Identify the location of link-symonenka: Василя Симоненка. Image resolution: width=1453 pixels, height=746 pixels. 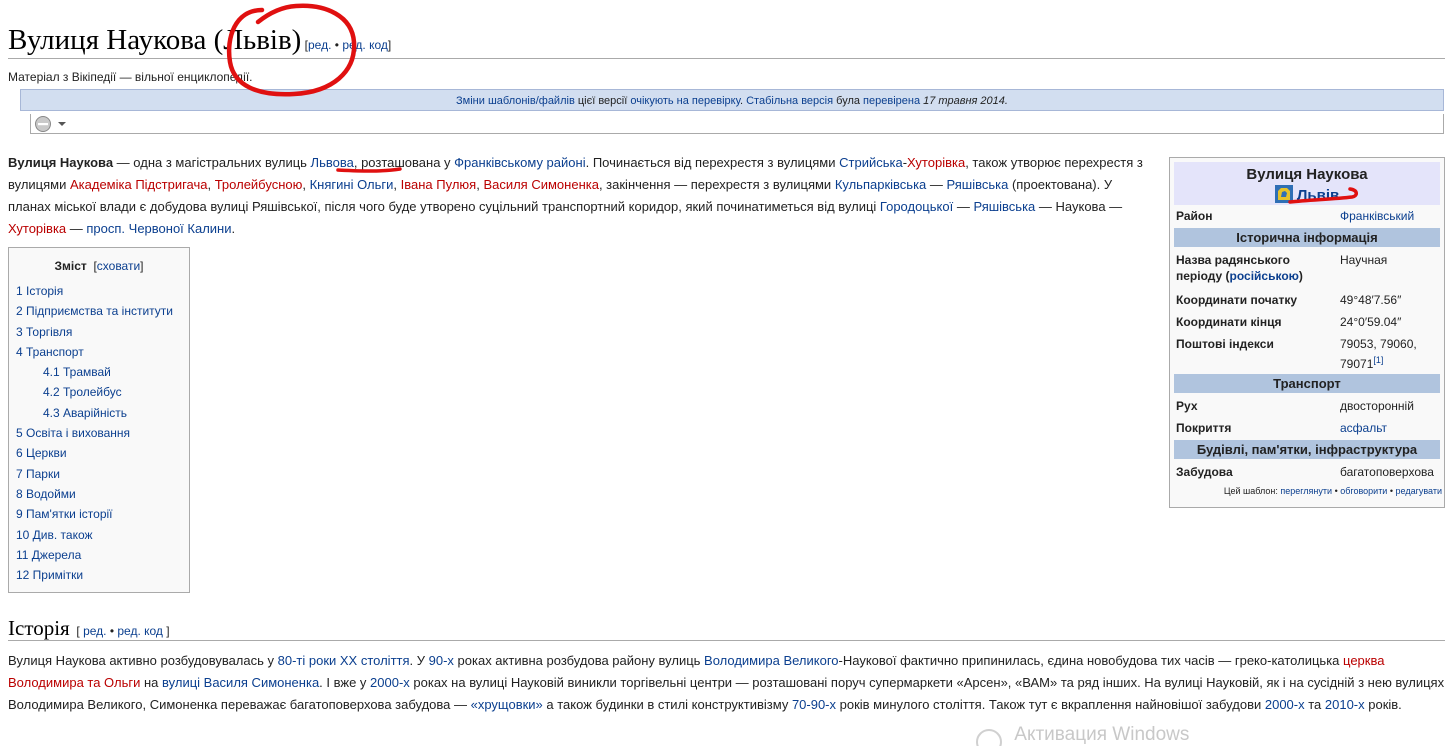
(541, 184).